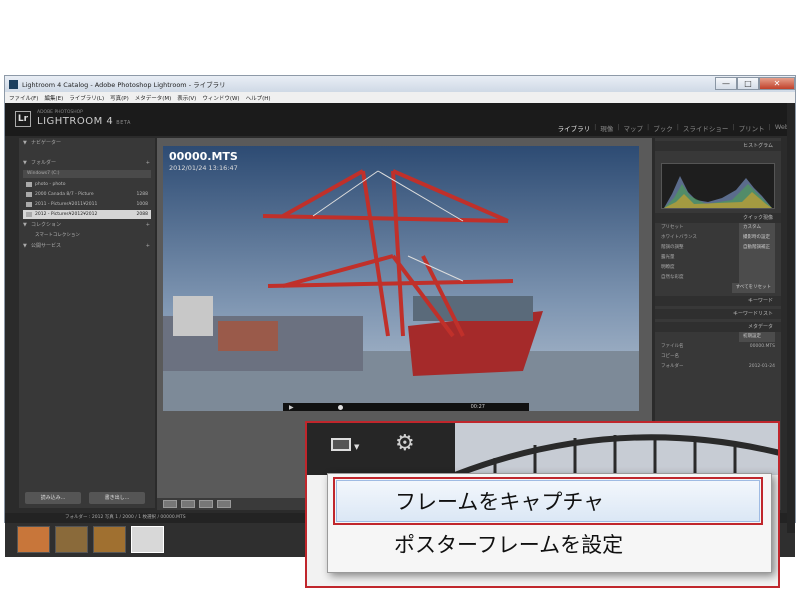 The image size is (800, 600). Describe the element at coordinates (341, 444) in the screenshot. I see `frame-icon` at that location.